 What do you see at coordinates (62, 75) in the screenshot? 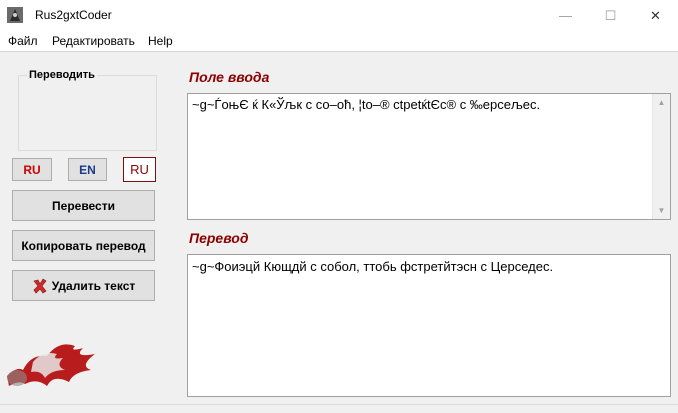
I see `groupbox-label: Переводить` at bounding box center [62, 75].